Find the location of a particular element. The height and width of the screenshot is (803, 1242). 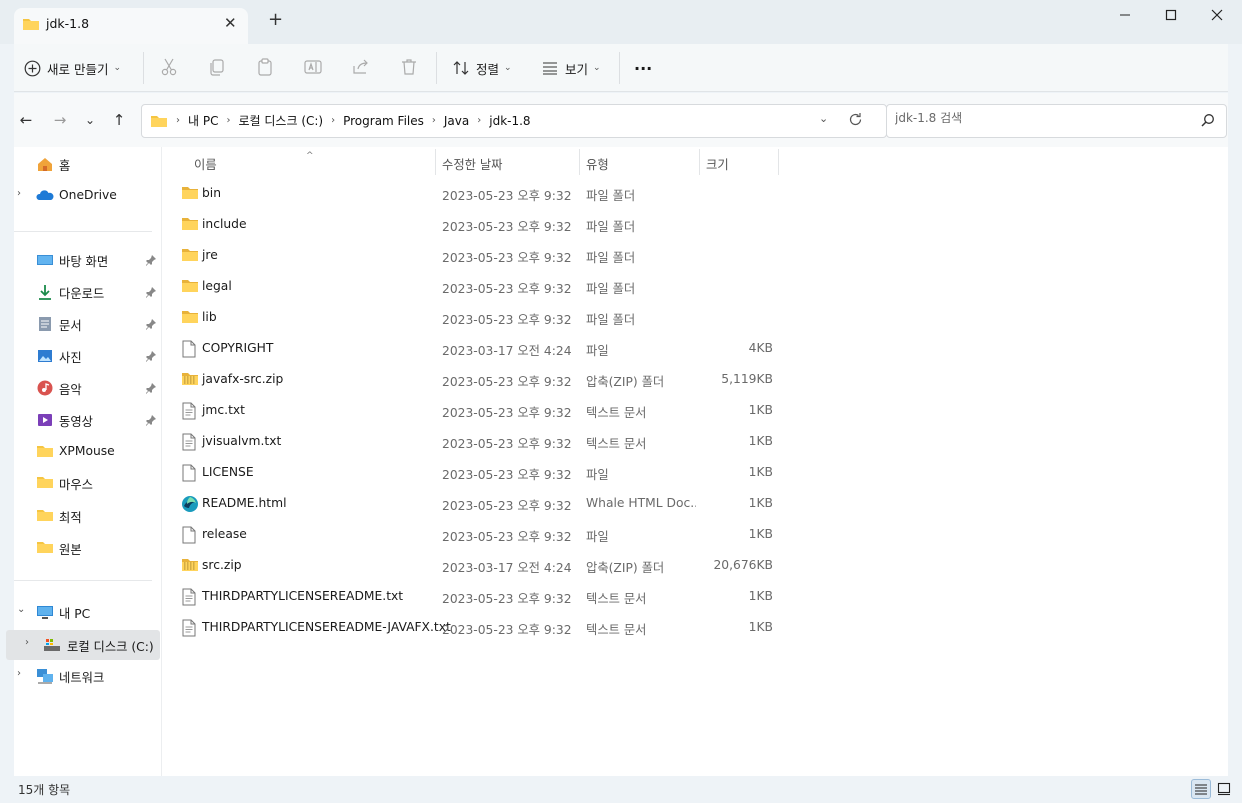

file-row: bin 2023-05-23 오후 9:32 파일 폴더 is located at coordinates (473, 193).